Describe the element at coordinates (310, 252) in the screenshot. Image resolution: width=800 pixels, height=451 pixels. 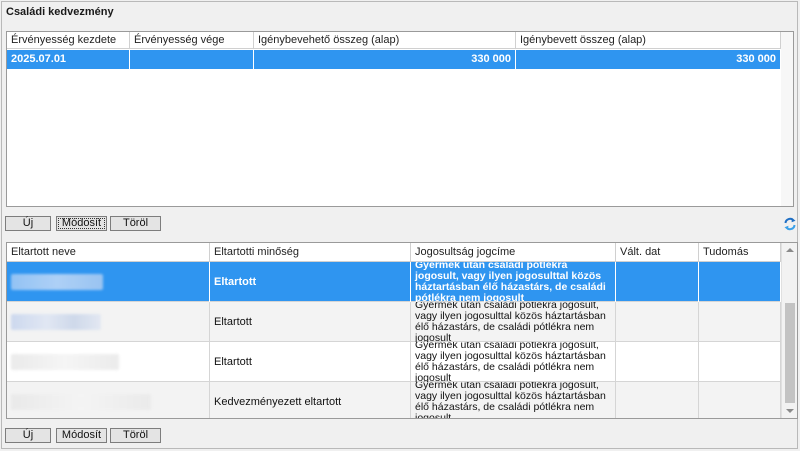
I see `column-header-quality: Eltartotti minőség` at that location.